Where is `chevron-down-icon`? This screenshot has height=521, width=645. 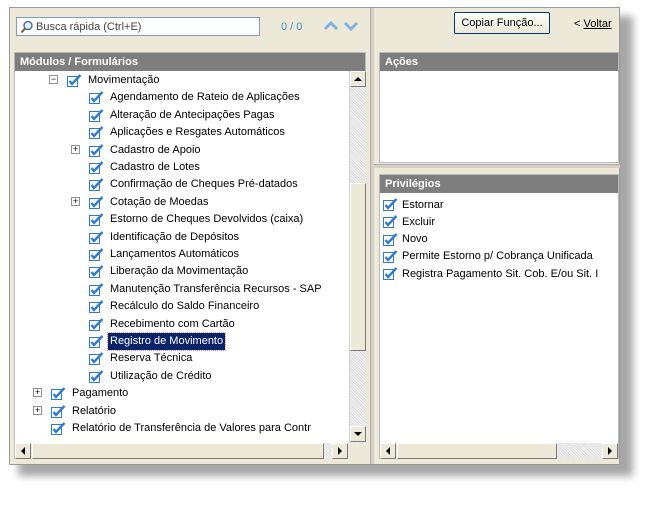
chevron-down-icon is located at coordinates (351, 26).